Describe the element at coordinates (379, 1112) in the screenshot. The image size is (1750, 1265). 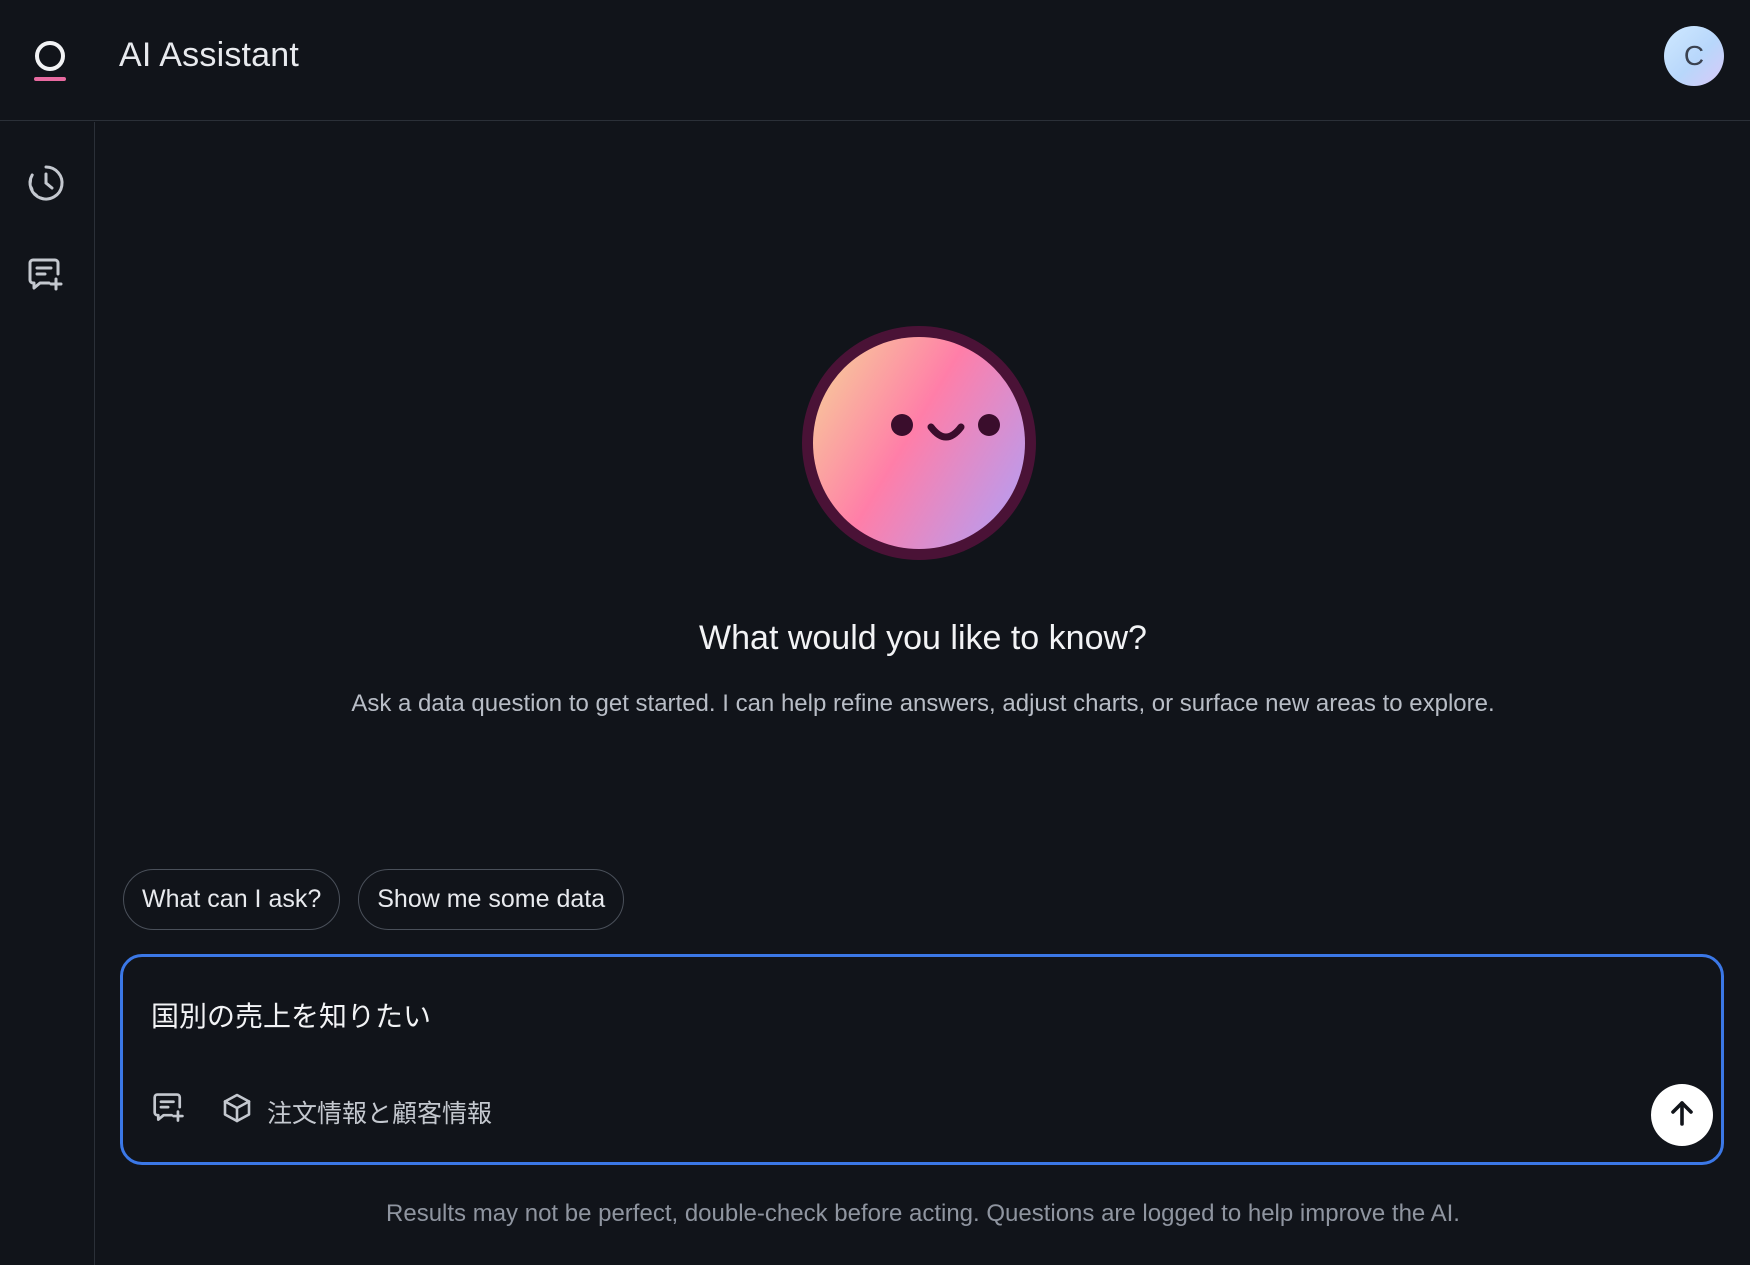
I see `data-source-label: 注文情報と顧客情報` at that location.